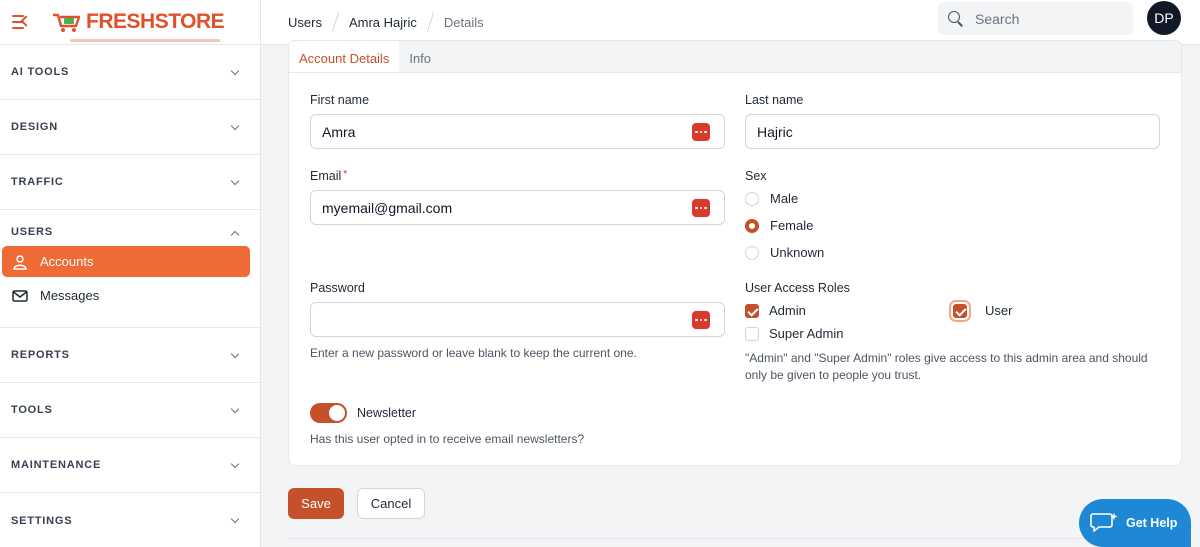 The image size is (1200, 547). What do you see at coordinates (997, 18) in the screenshot?
I see `search-placeholder: Search` at bounding box center [997, 18].